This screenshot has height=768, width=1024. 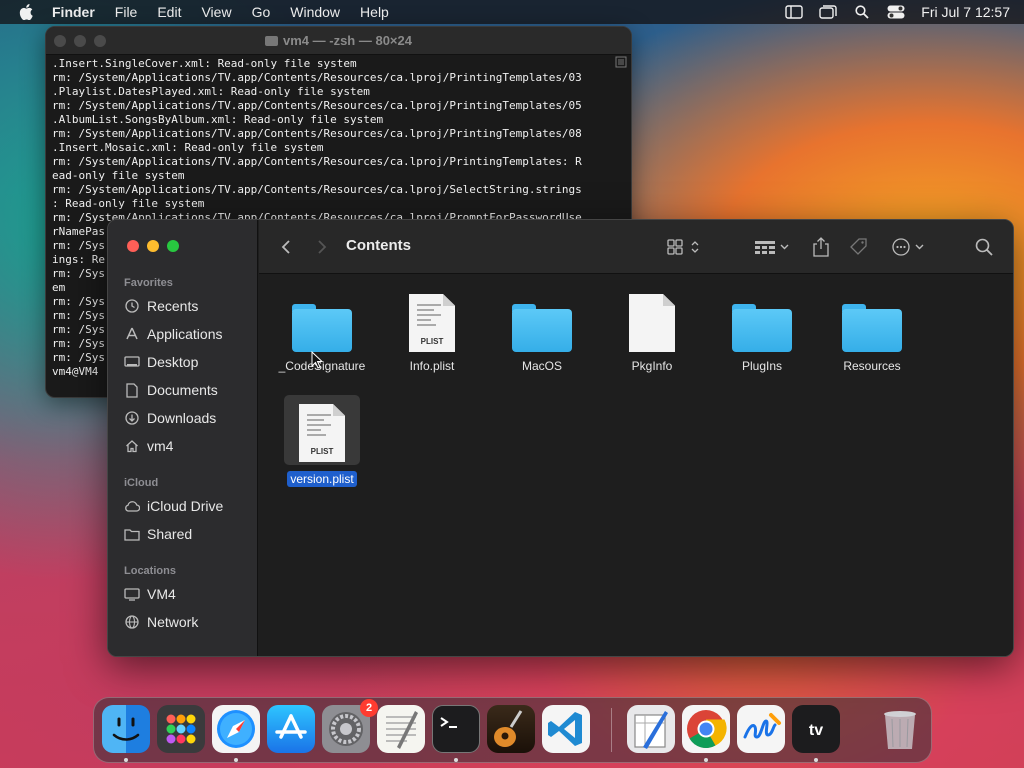 I want to click on svg-text: tv, so click(x=816, y=730).